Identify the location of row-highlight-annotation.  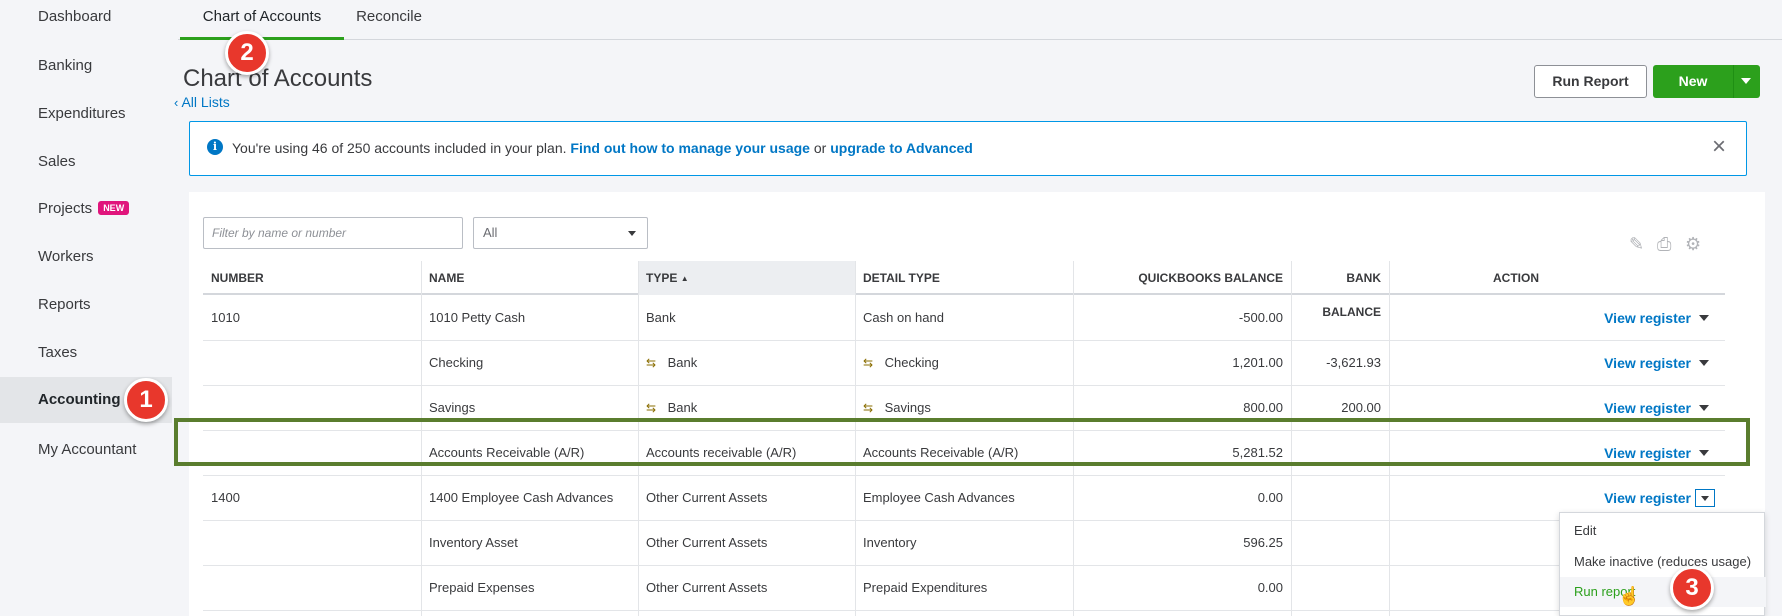
(962, 442).